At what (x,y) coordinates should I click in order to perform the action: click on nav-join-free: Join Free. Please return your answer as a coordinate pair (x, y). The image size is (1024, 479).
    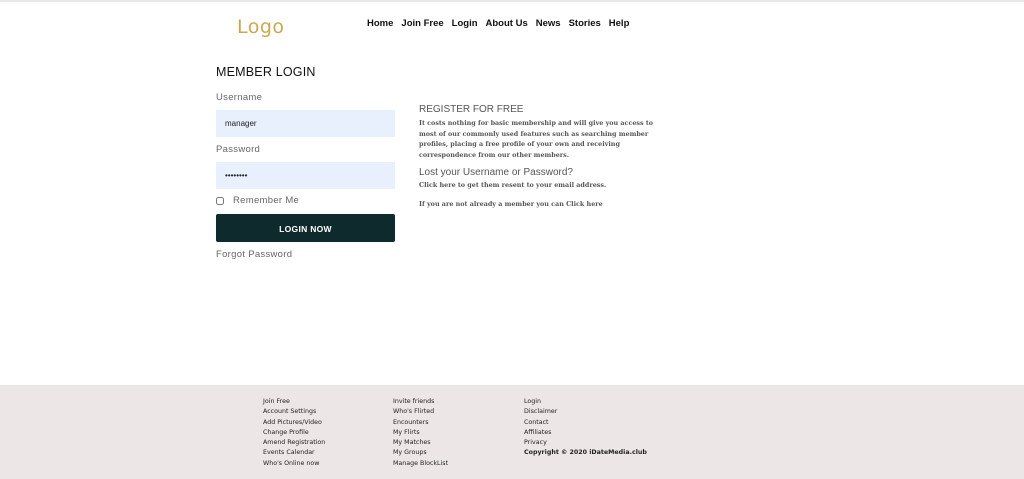
    Looking at the image, I should click on (422, 23).